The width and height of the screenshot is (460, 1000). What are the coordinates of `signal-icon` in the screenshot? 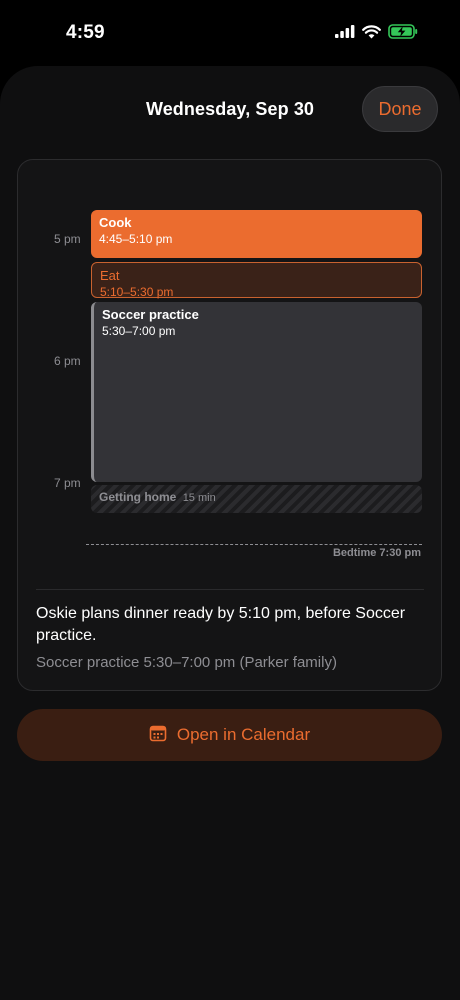 It's located at (345, 34).